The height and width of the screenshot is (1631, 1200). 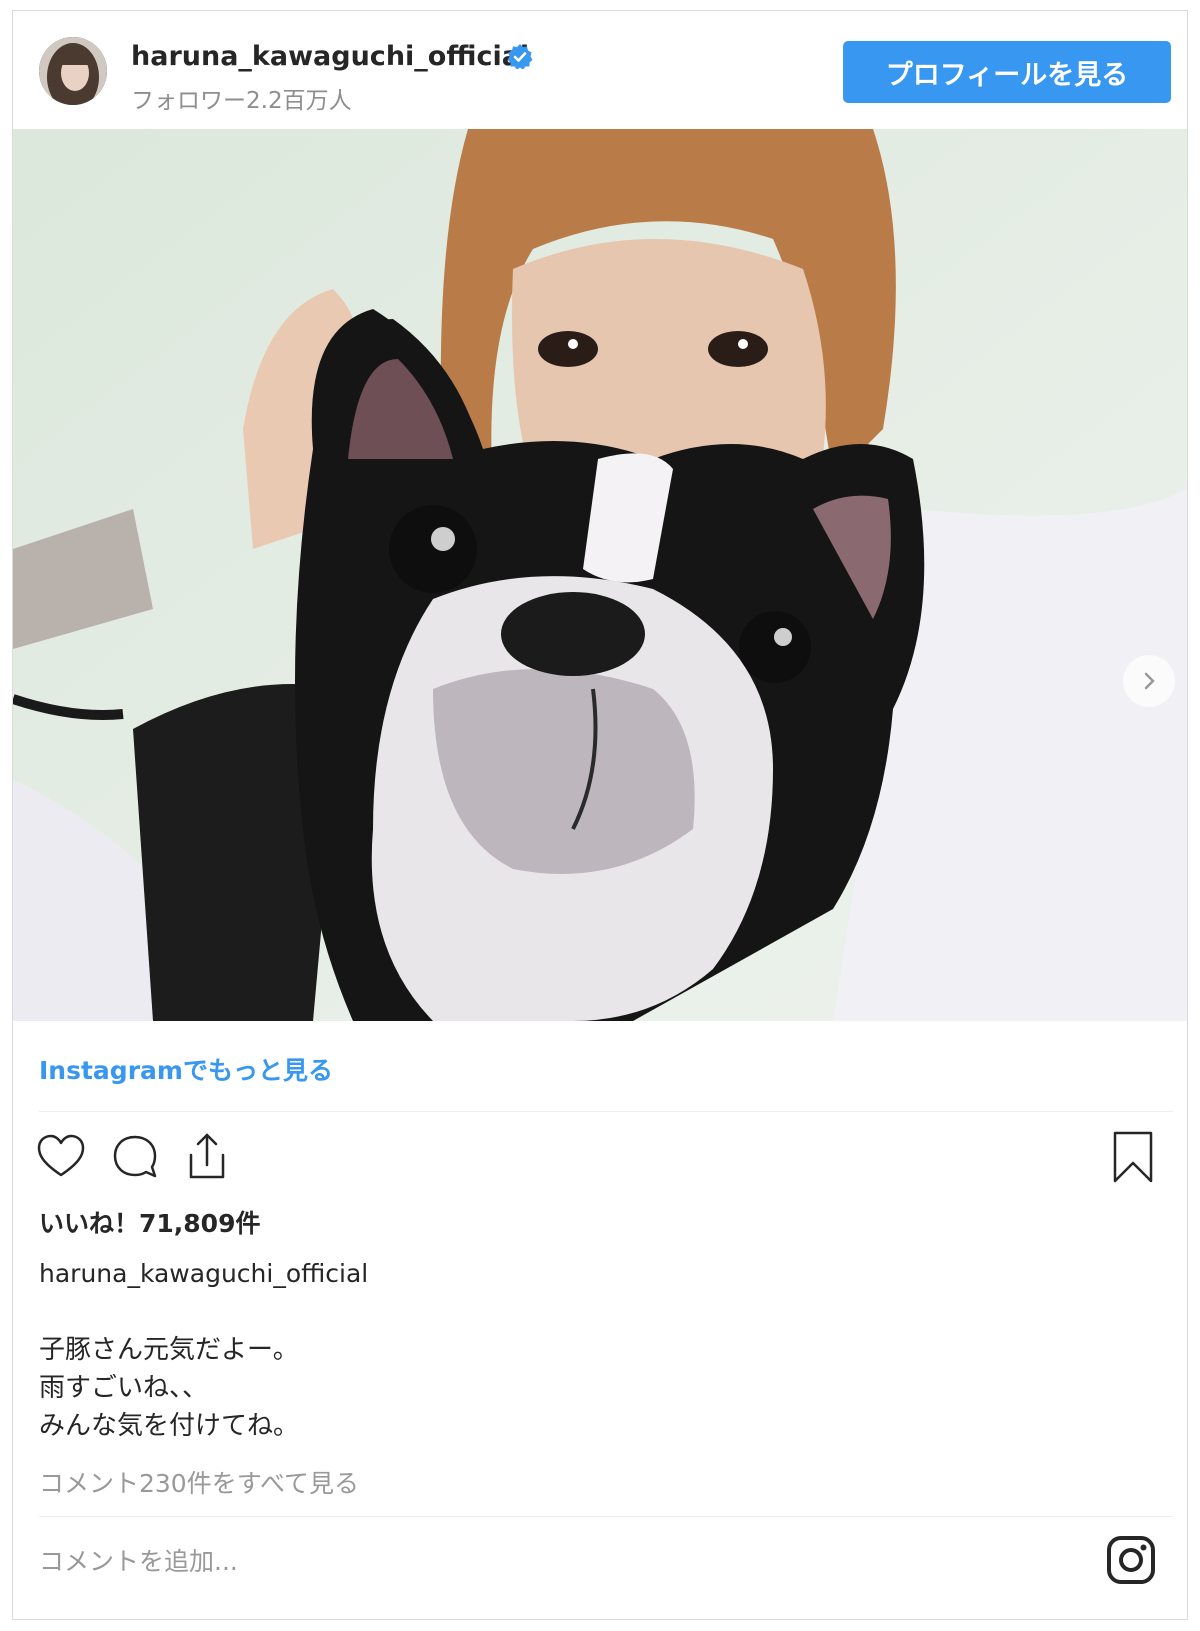 What do you see at coordinates (1007, 72) in the screenshot?
I see `view-profile-button: プロフィールを見る` at bounding box center [1007, 72].